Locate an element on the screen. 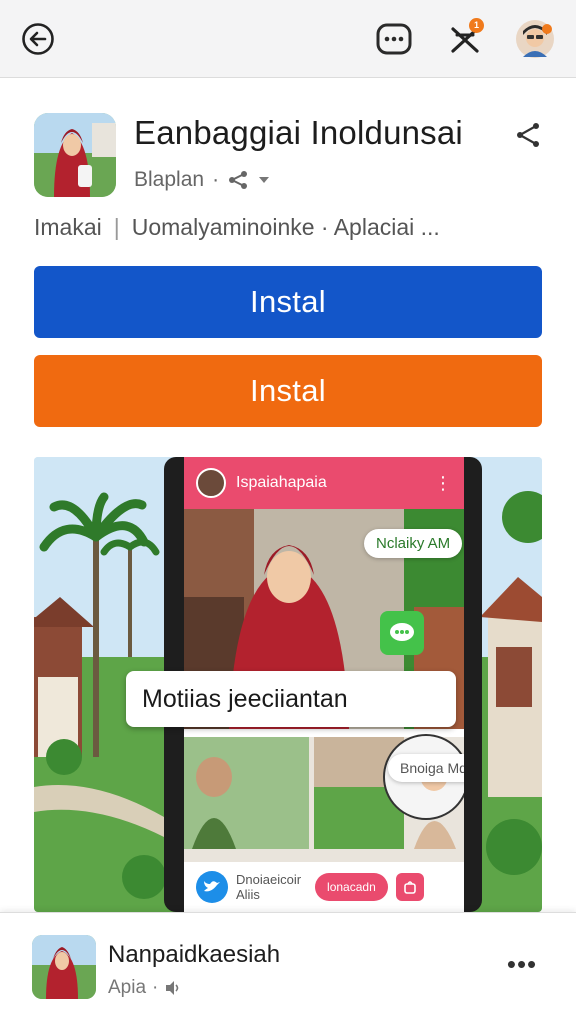 The image size is (576, 1024). developer-name: Blaplan is located at coordinates (169, 180).